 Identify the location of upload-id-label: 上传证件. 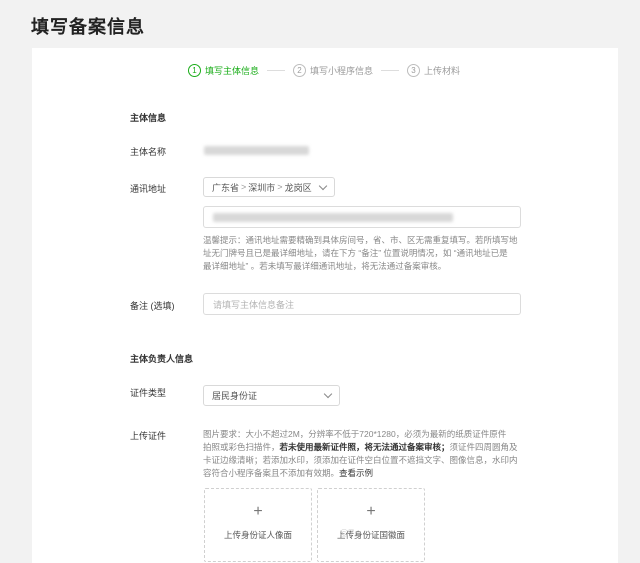
(148, 436).